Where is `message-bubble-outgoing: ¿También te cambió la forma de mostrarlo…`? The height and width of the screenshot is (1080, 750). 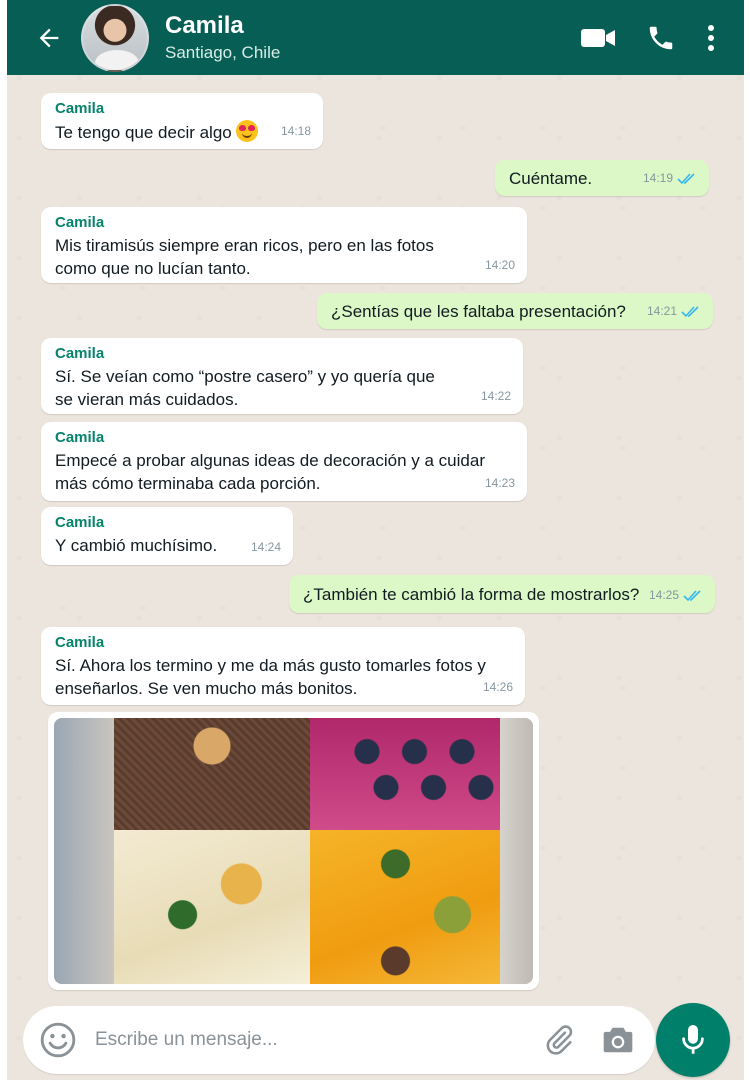
message-bubble-outgoing: ¿También te cambió la forma de mostrarlo… is located at coordinates (502, 594).